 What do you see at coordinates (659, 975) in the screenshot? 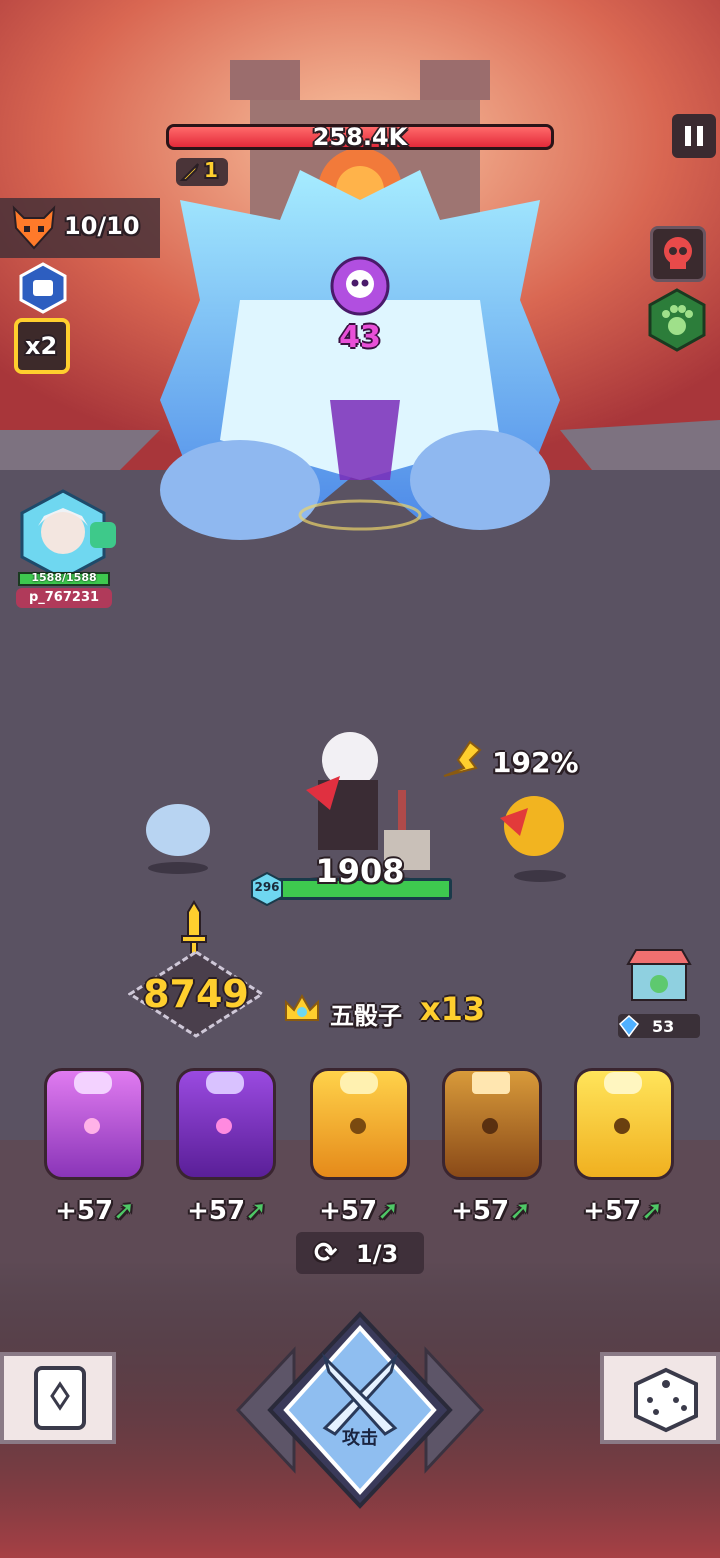
I see `shop-icon` at bounding box center [659, 975].